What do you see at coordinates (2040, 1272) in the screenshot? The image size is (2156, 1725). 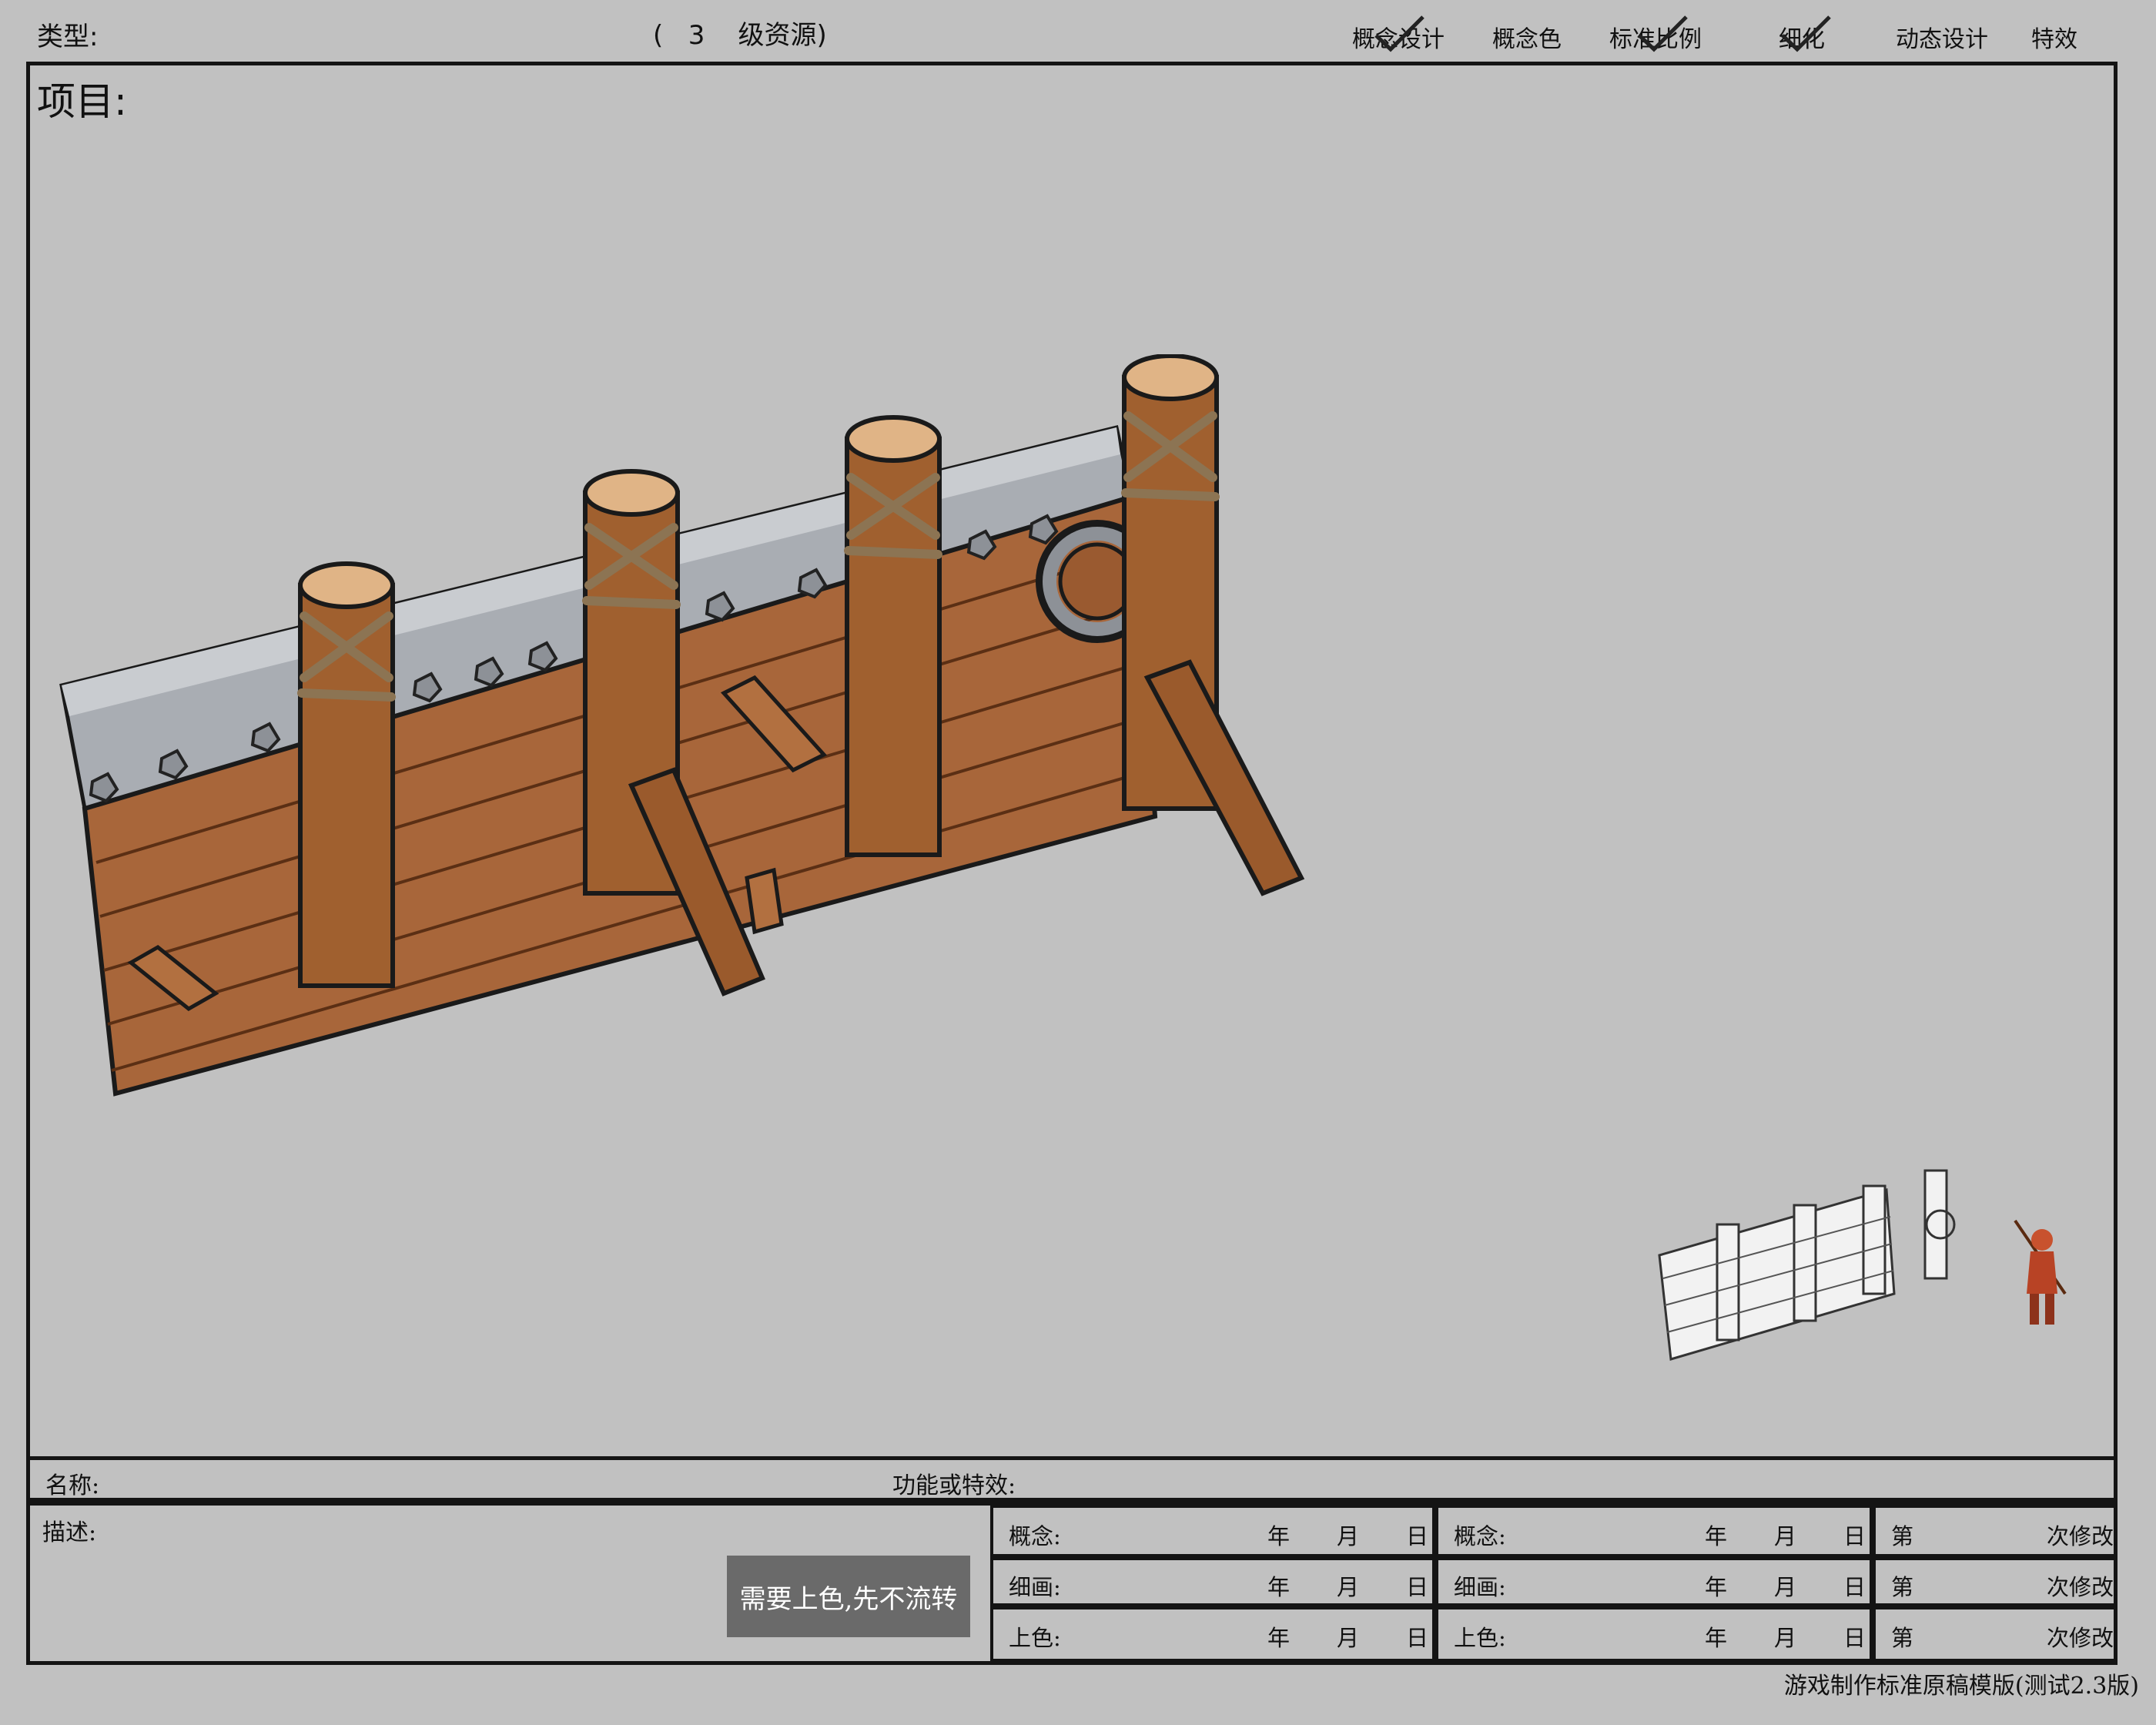 I see `character-scale-figure` at bounding box center [2040, 1272].